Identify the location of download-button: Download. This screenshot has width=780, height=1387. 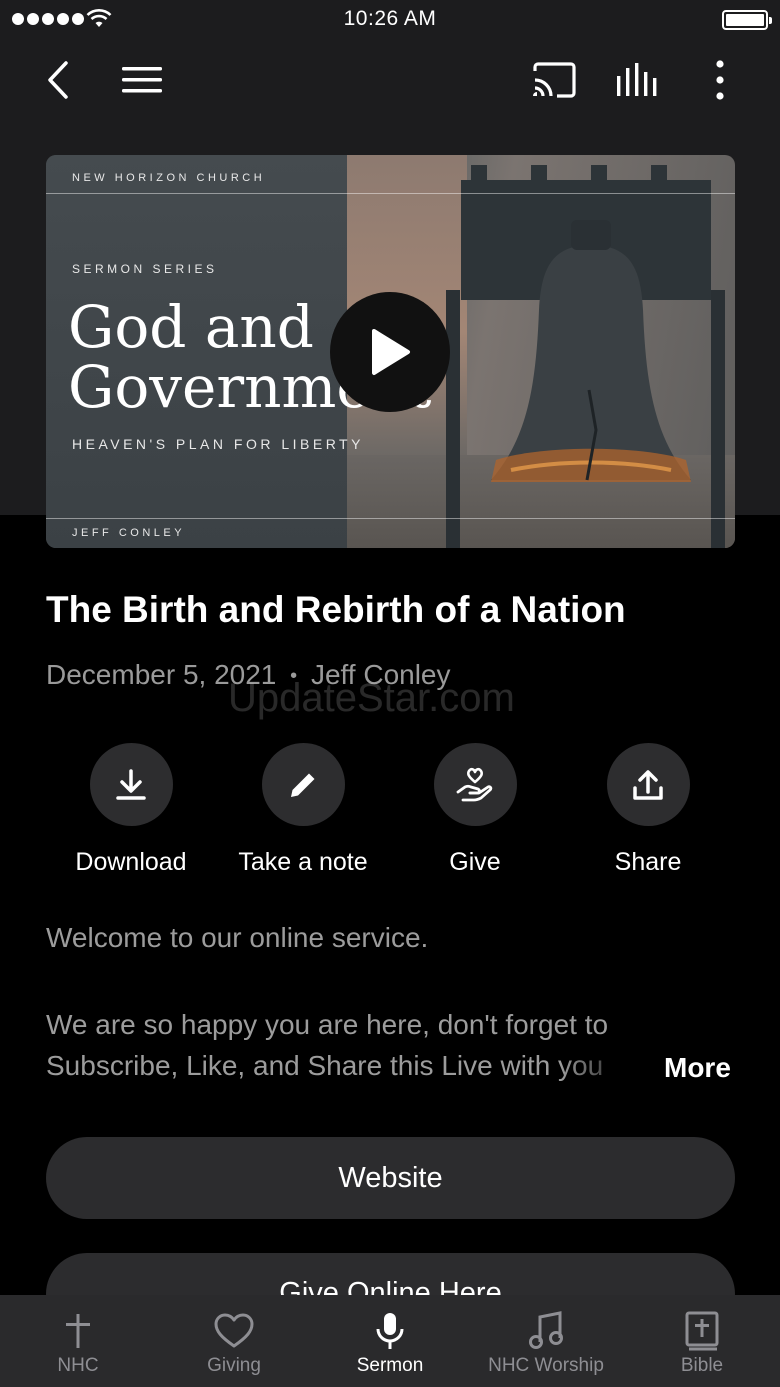
(131, 810).